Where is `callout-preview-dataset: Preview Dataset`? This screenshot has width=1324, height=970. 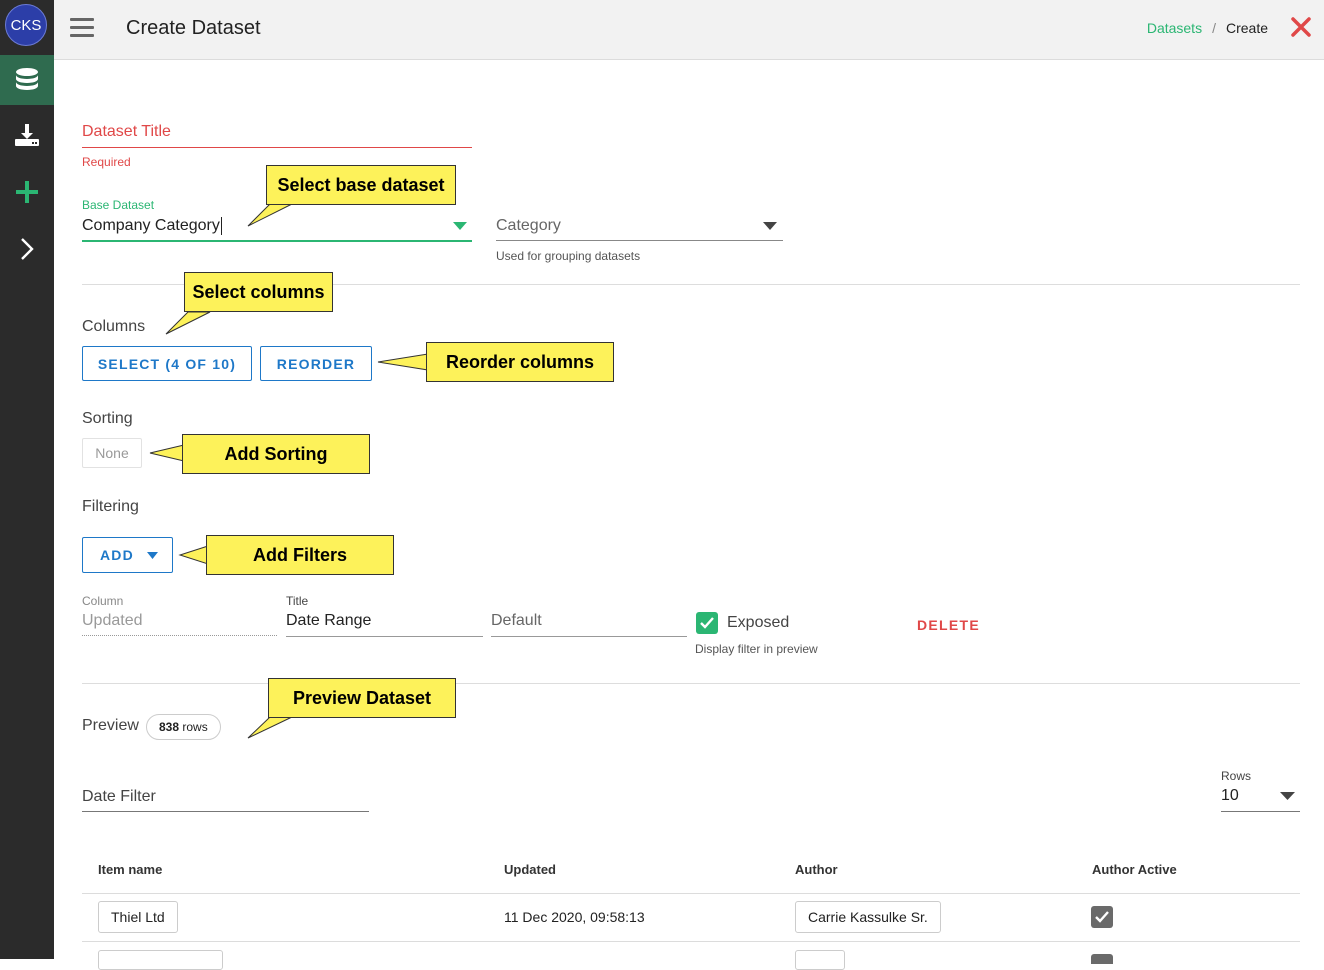
callout-preview-dataset: Preview Dataset is located at coordinates (362, 698).